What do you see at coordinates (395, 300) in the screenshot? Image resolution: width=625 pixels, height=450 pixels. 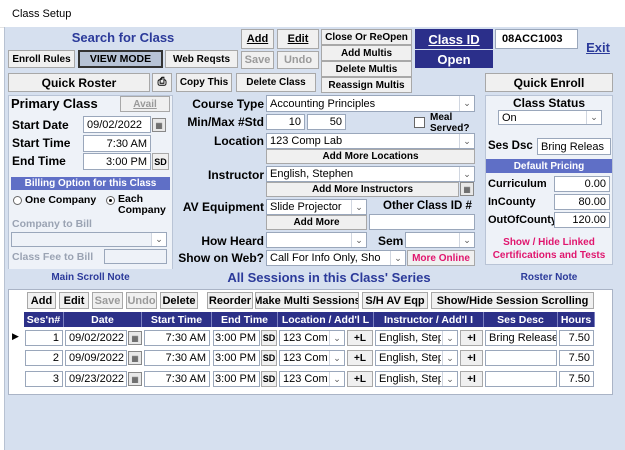 I see `sh-av-eqp-button: S/H AV Eqp` at bounding box center [395, 300].